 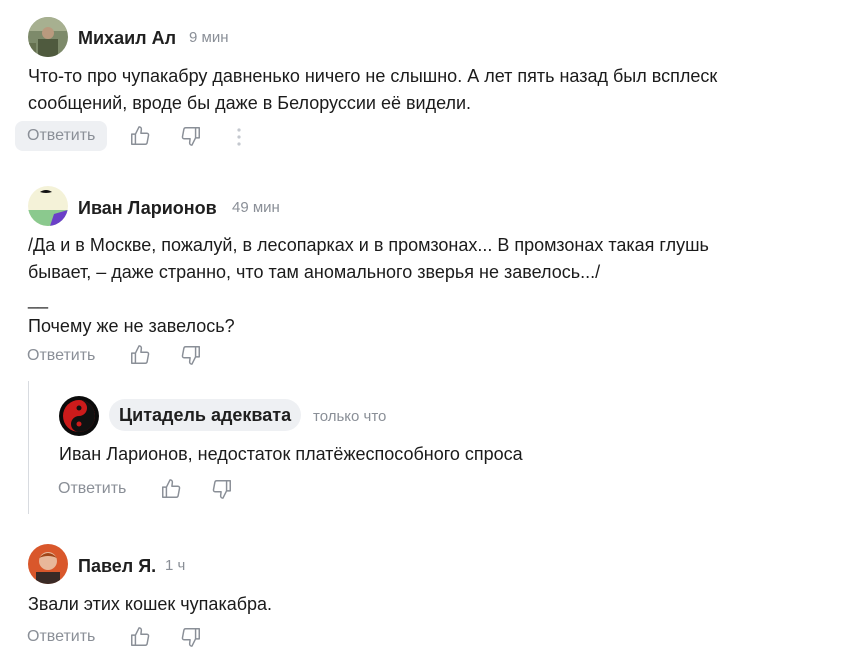 I want to click on author-name: Цитадель адеквата, so click(x=205, y=415).